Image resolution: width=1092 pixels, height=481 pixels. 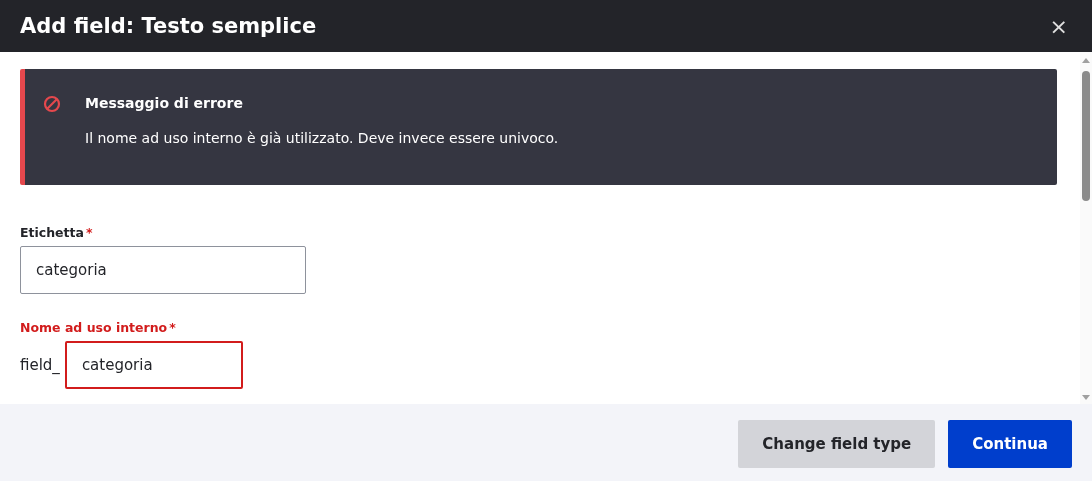 I want to click on continue-button: Continua, so click(x=1010, y=444).